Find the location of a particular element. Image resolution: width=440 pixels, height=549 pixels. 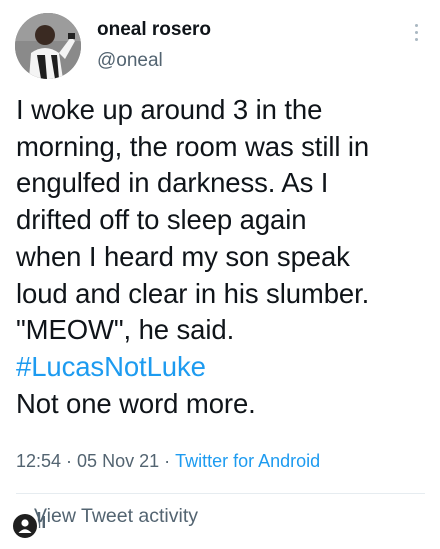

activity-label: View Tweet activity is located at coordinates (116, 516).